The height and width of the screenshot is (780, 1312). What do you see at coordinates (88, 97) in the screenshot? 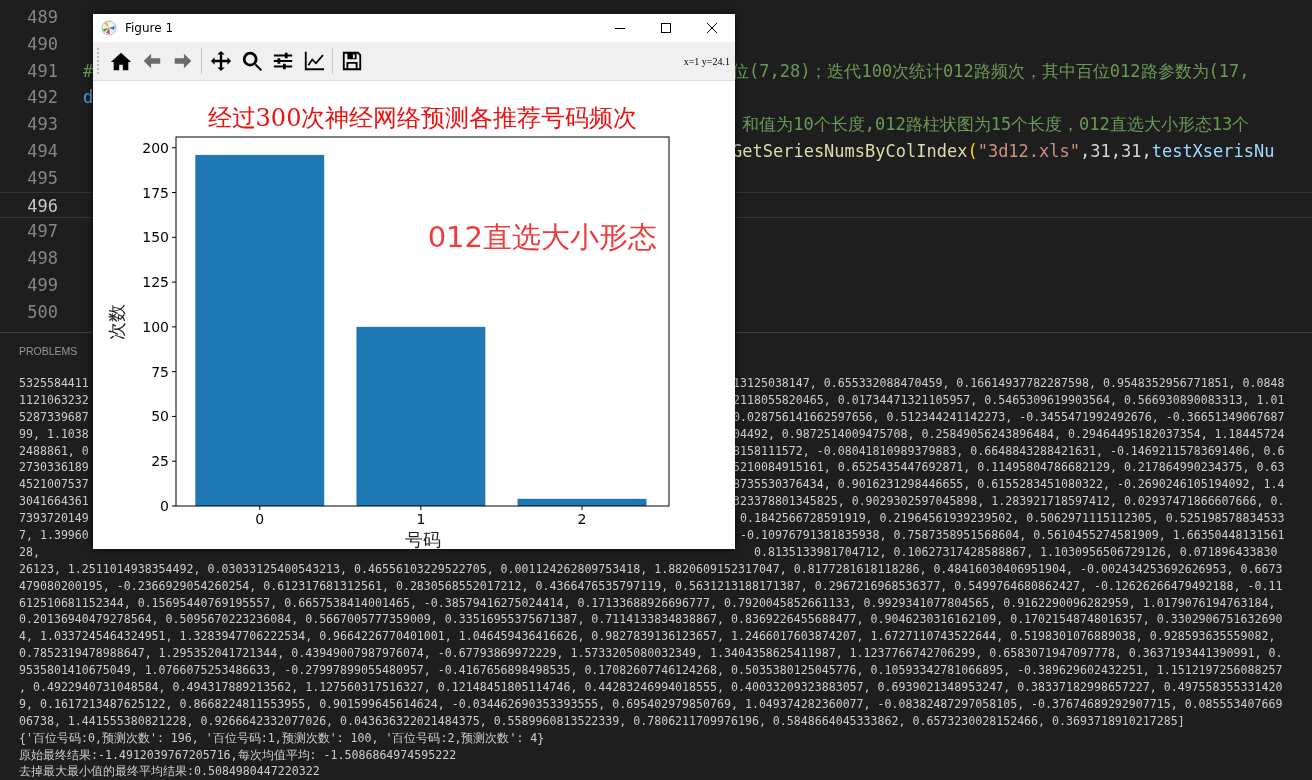
I see `code-keyword: d` at bounding box center [88, 97].